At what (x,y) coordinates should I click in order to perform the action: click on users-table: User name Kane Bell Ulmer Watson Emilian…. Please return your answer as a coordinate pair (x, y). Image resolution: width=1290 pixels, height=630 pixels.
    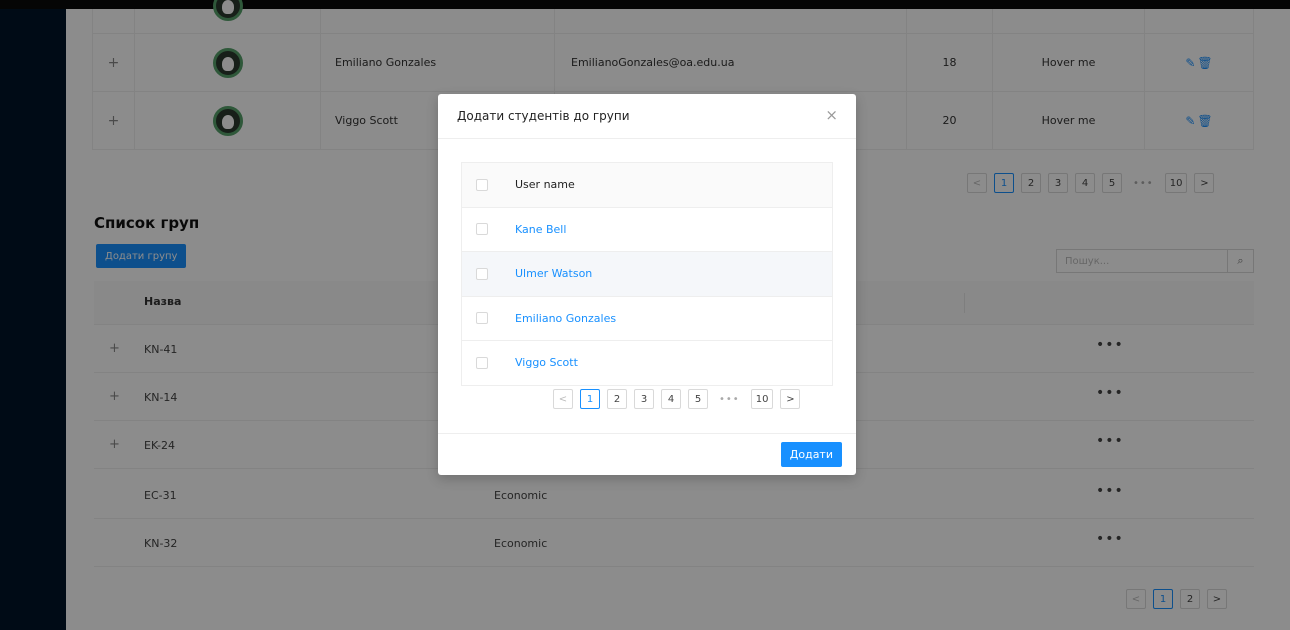
    Looking at the image, I should click on (647, 274).